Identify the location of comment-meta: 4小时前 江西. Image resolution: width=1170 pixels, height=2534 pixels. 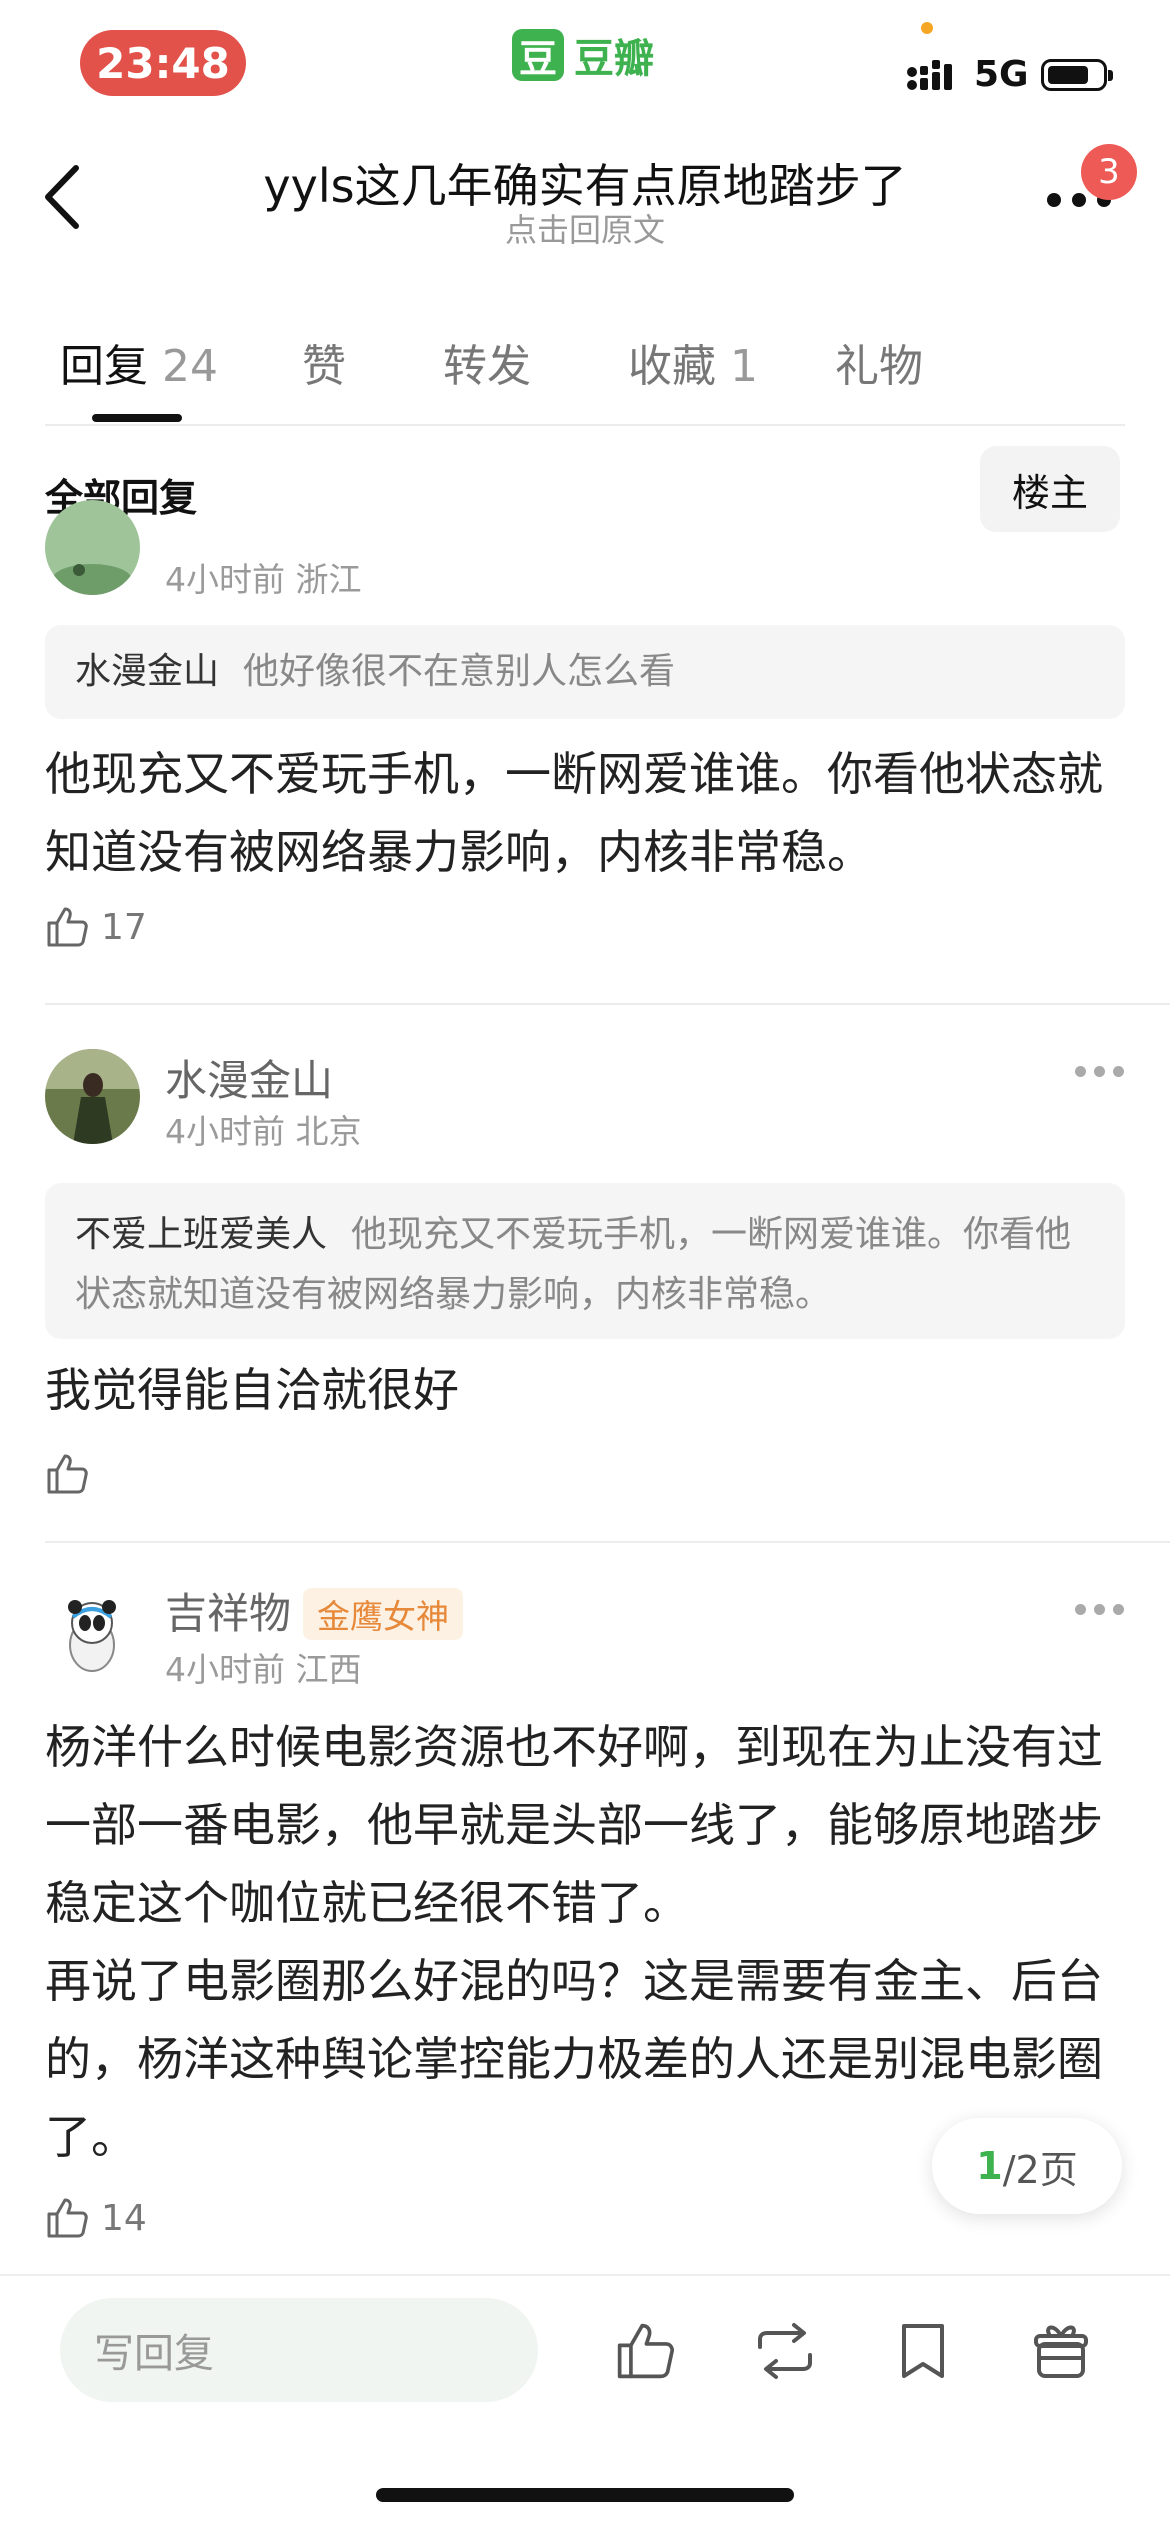
(263, 1669).